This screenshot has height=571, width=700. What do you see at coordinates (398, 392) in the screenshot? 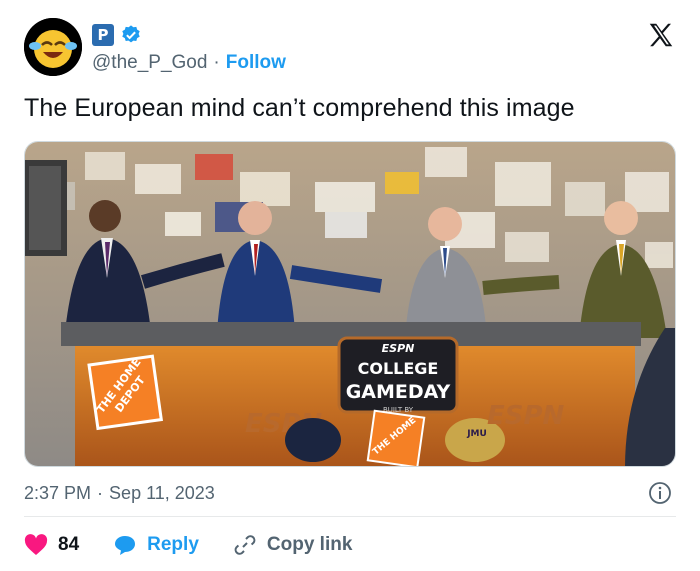
I see `gameday-text: GAMEDAY` at bounding box center [398, 392].